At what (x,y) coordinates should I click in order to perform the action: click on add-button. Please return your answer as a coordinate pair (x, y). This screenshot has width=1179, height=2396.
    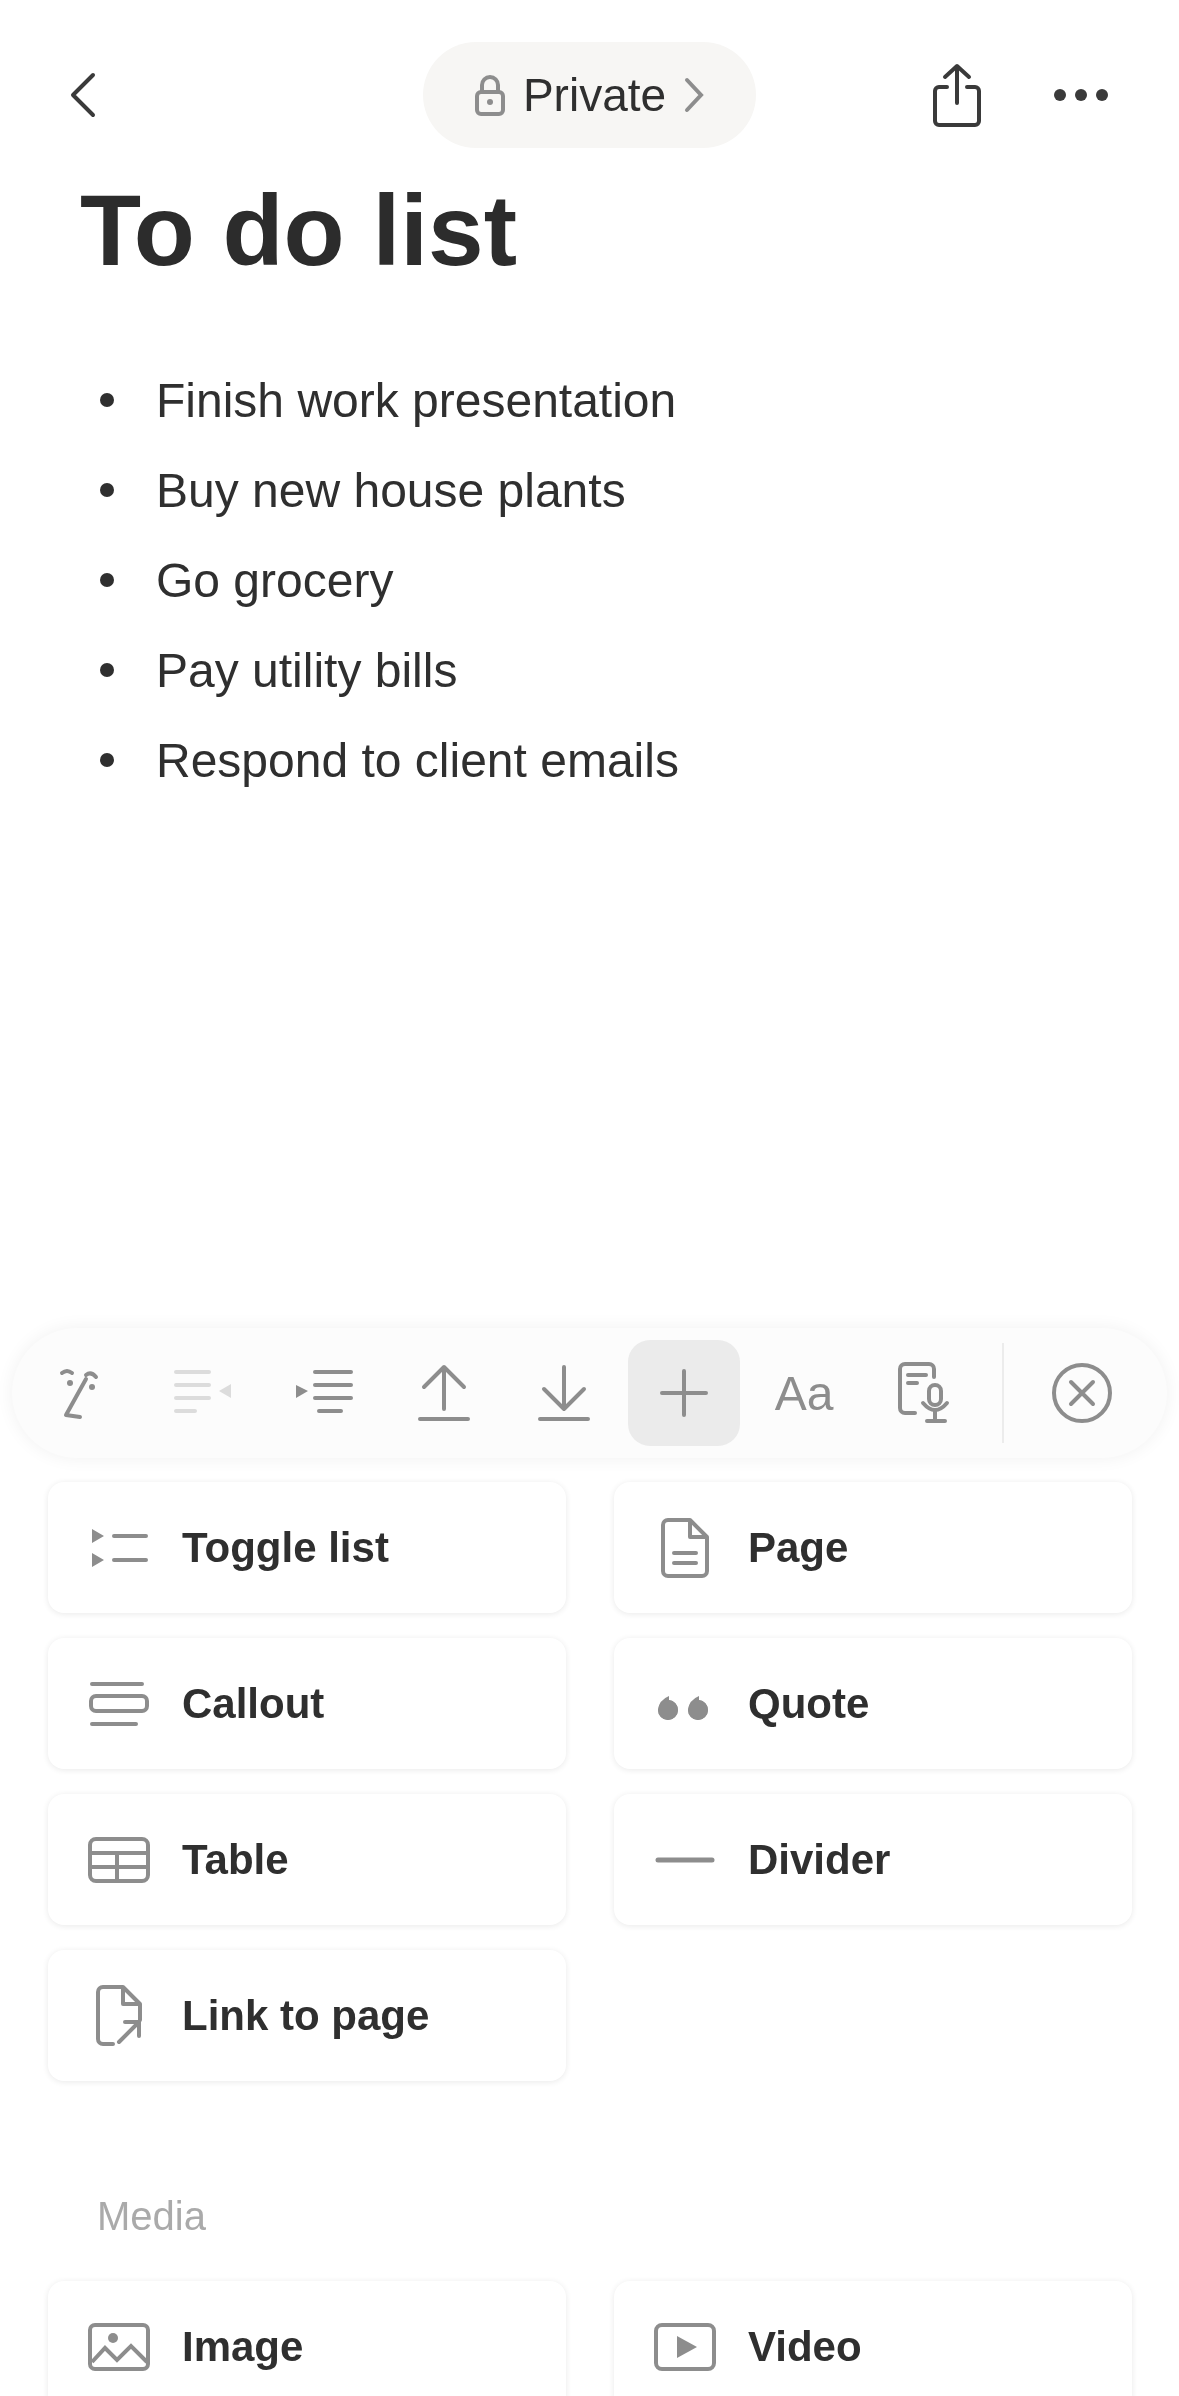
    Looking at the image, I should click on (684, 1393).